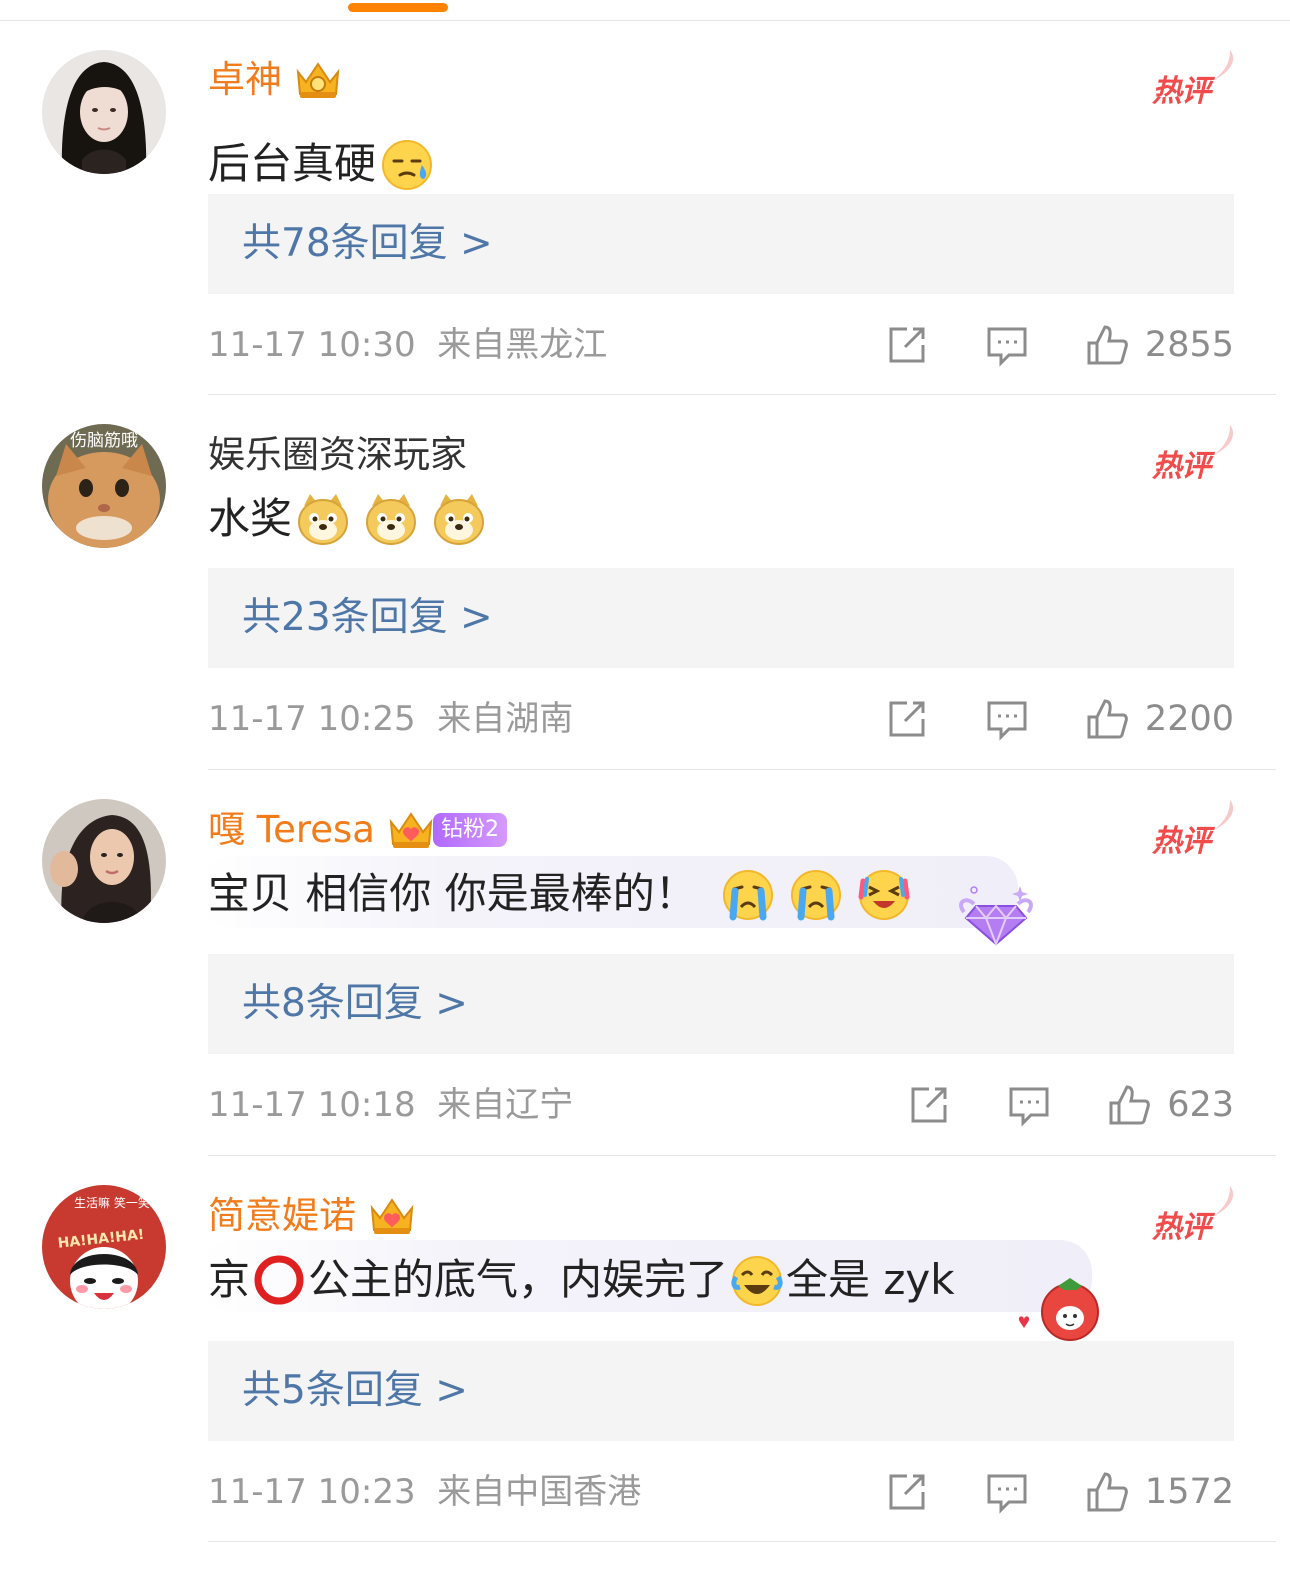 Image resolution: width=1290 pixels, height=1587 pixels. Describe the element at coordinates (742, 1541) in the screenshot. I see `comment-divider` at that location.